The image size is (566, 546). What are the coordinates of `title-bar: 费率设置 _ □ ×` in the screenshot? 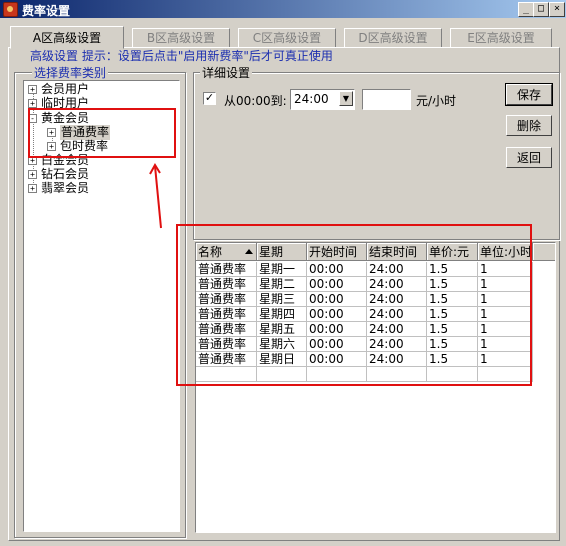 It's located at (283, 9).